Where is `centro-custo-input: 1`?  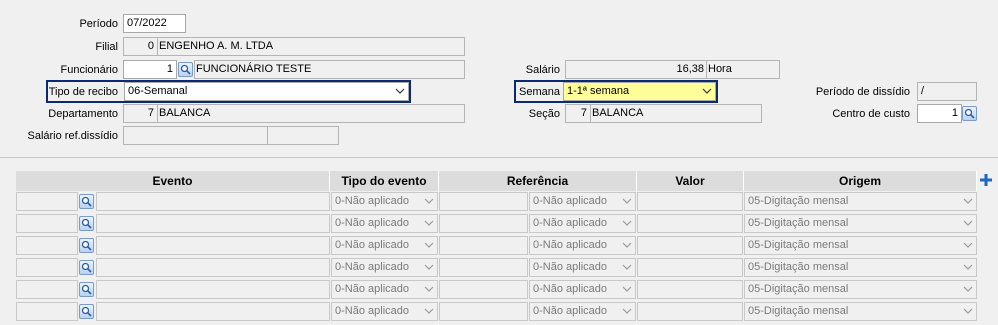 centro-custo-input: 1 is located at coordinates (939, 113).